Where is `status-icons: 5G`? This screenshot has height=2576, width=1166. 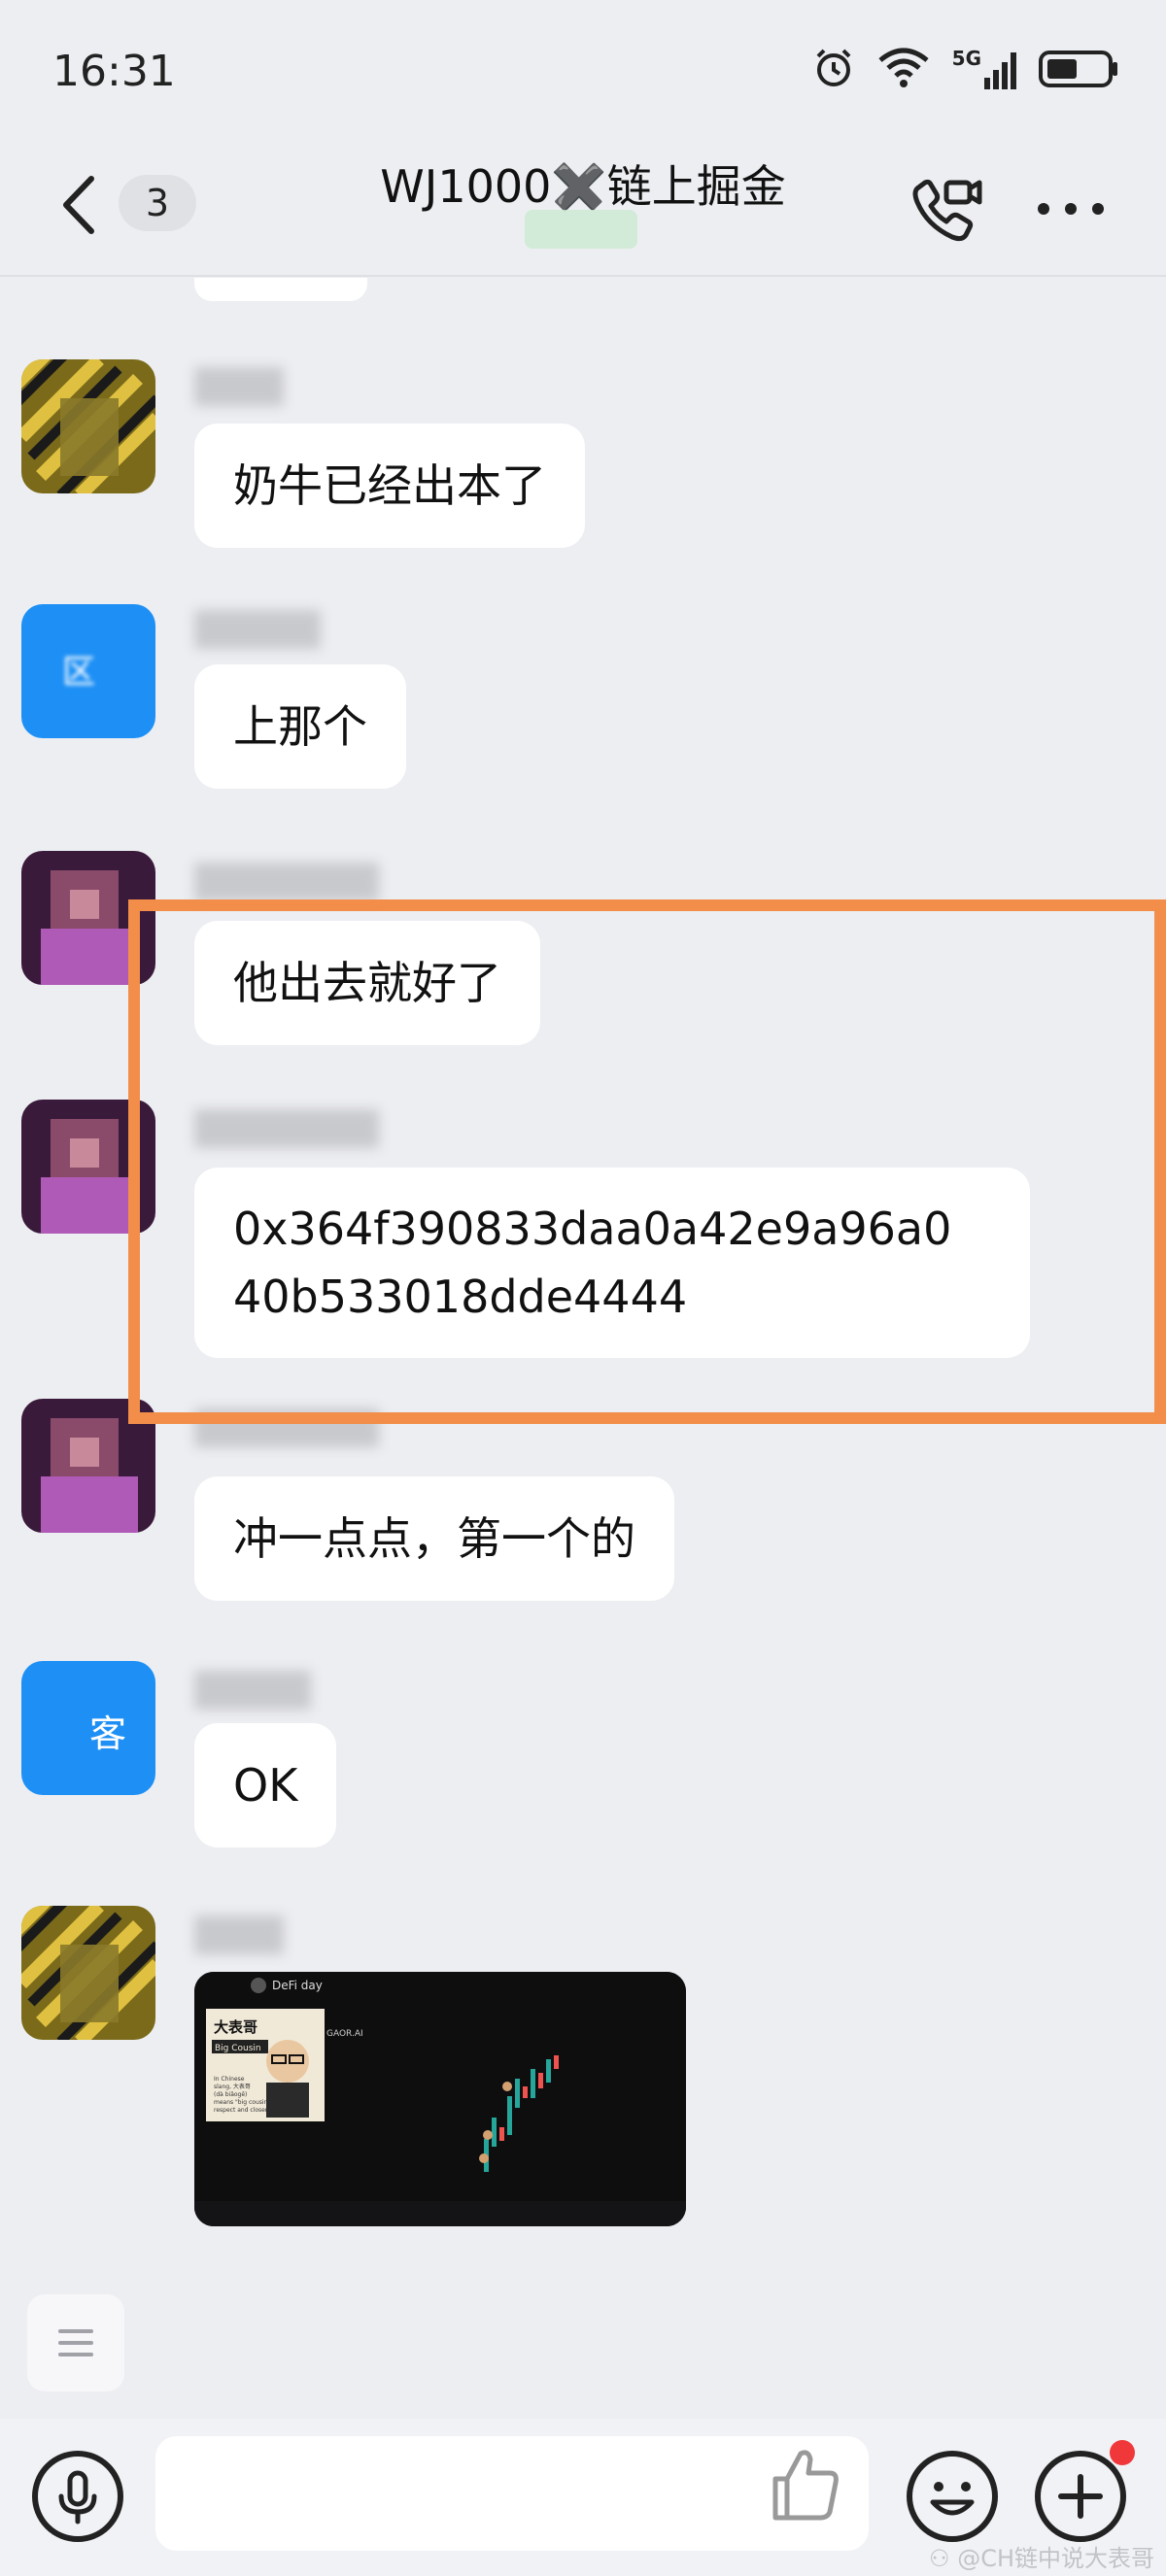
status-icons: 5G is located at coordinates (965, 68).